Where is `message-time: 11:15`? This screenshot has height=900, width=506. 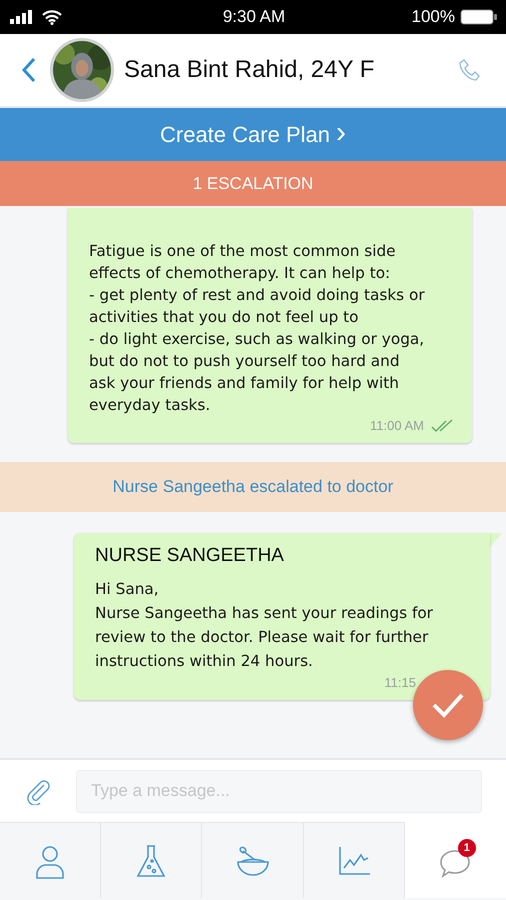
message-time: 11:15 is located at coordinates (400, 682).